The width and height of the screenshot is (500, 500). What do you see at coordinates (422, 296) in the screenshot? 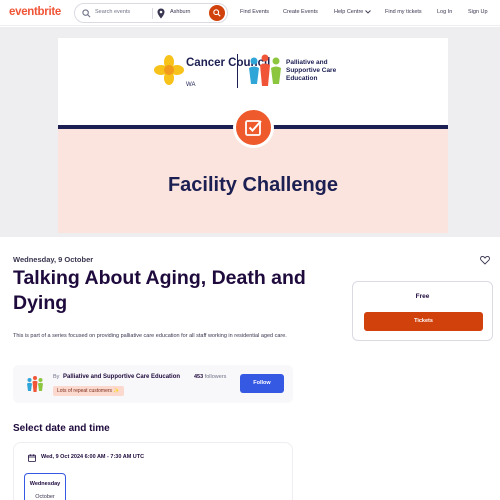
I see `ticket-price: Free` at bounding box center [422, 296].